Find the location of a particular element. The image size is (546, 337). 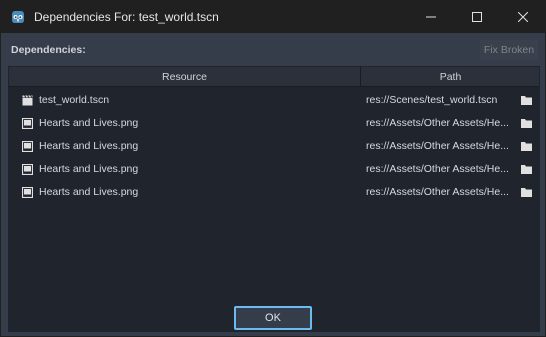

resource-name: test_world.tscn is located at coordinates (74, 100).